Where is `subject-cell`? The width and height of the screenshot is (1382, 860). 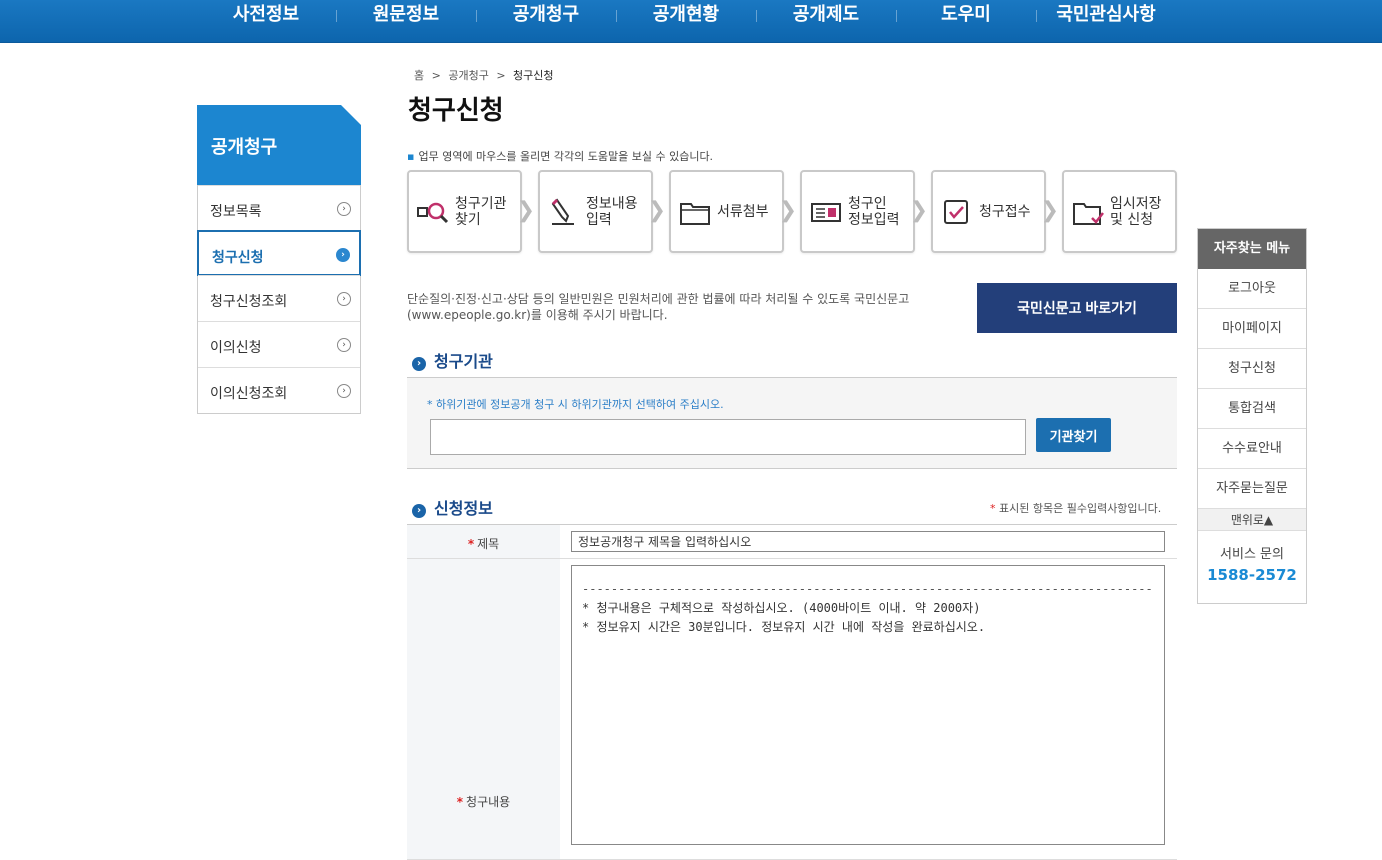
subject-cell is located at coordinates (868, 541).